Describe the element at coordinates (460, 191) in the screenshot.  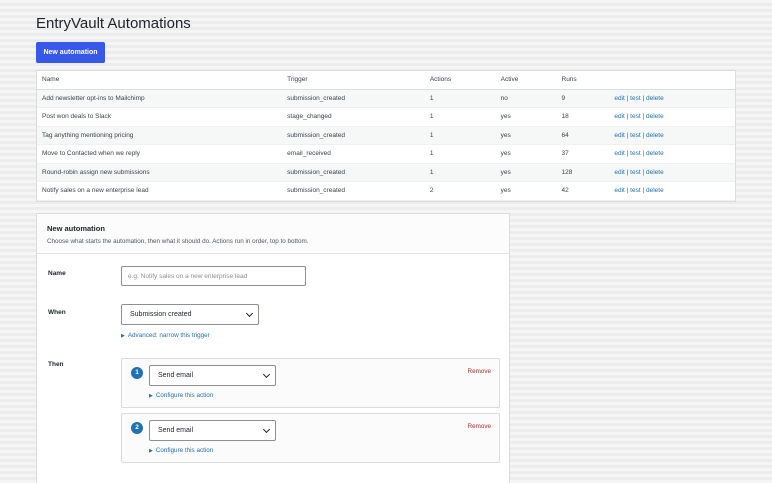
I see `automation-actions-count: 2` at that location.